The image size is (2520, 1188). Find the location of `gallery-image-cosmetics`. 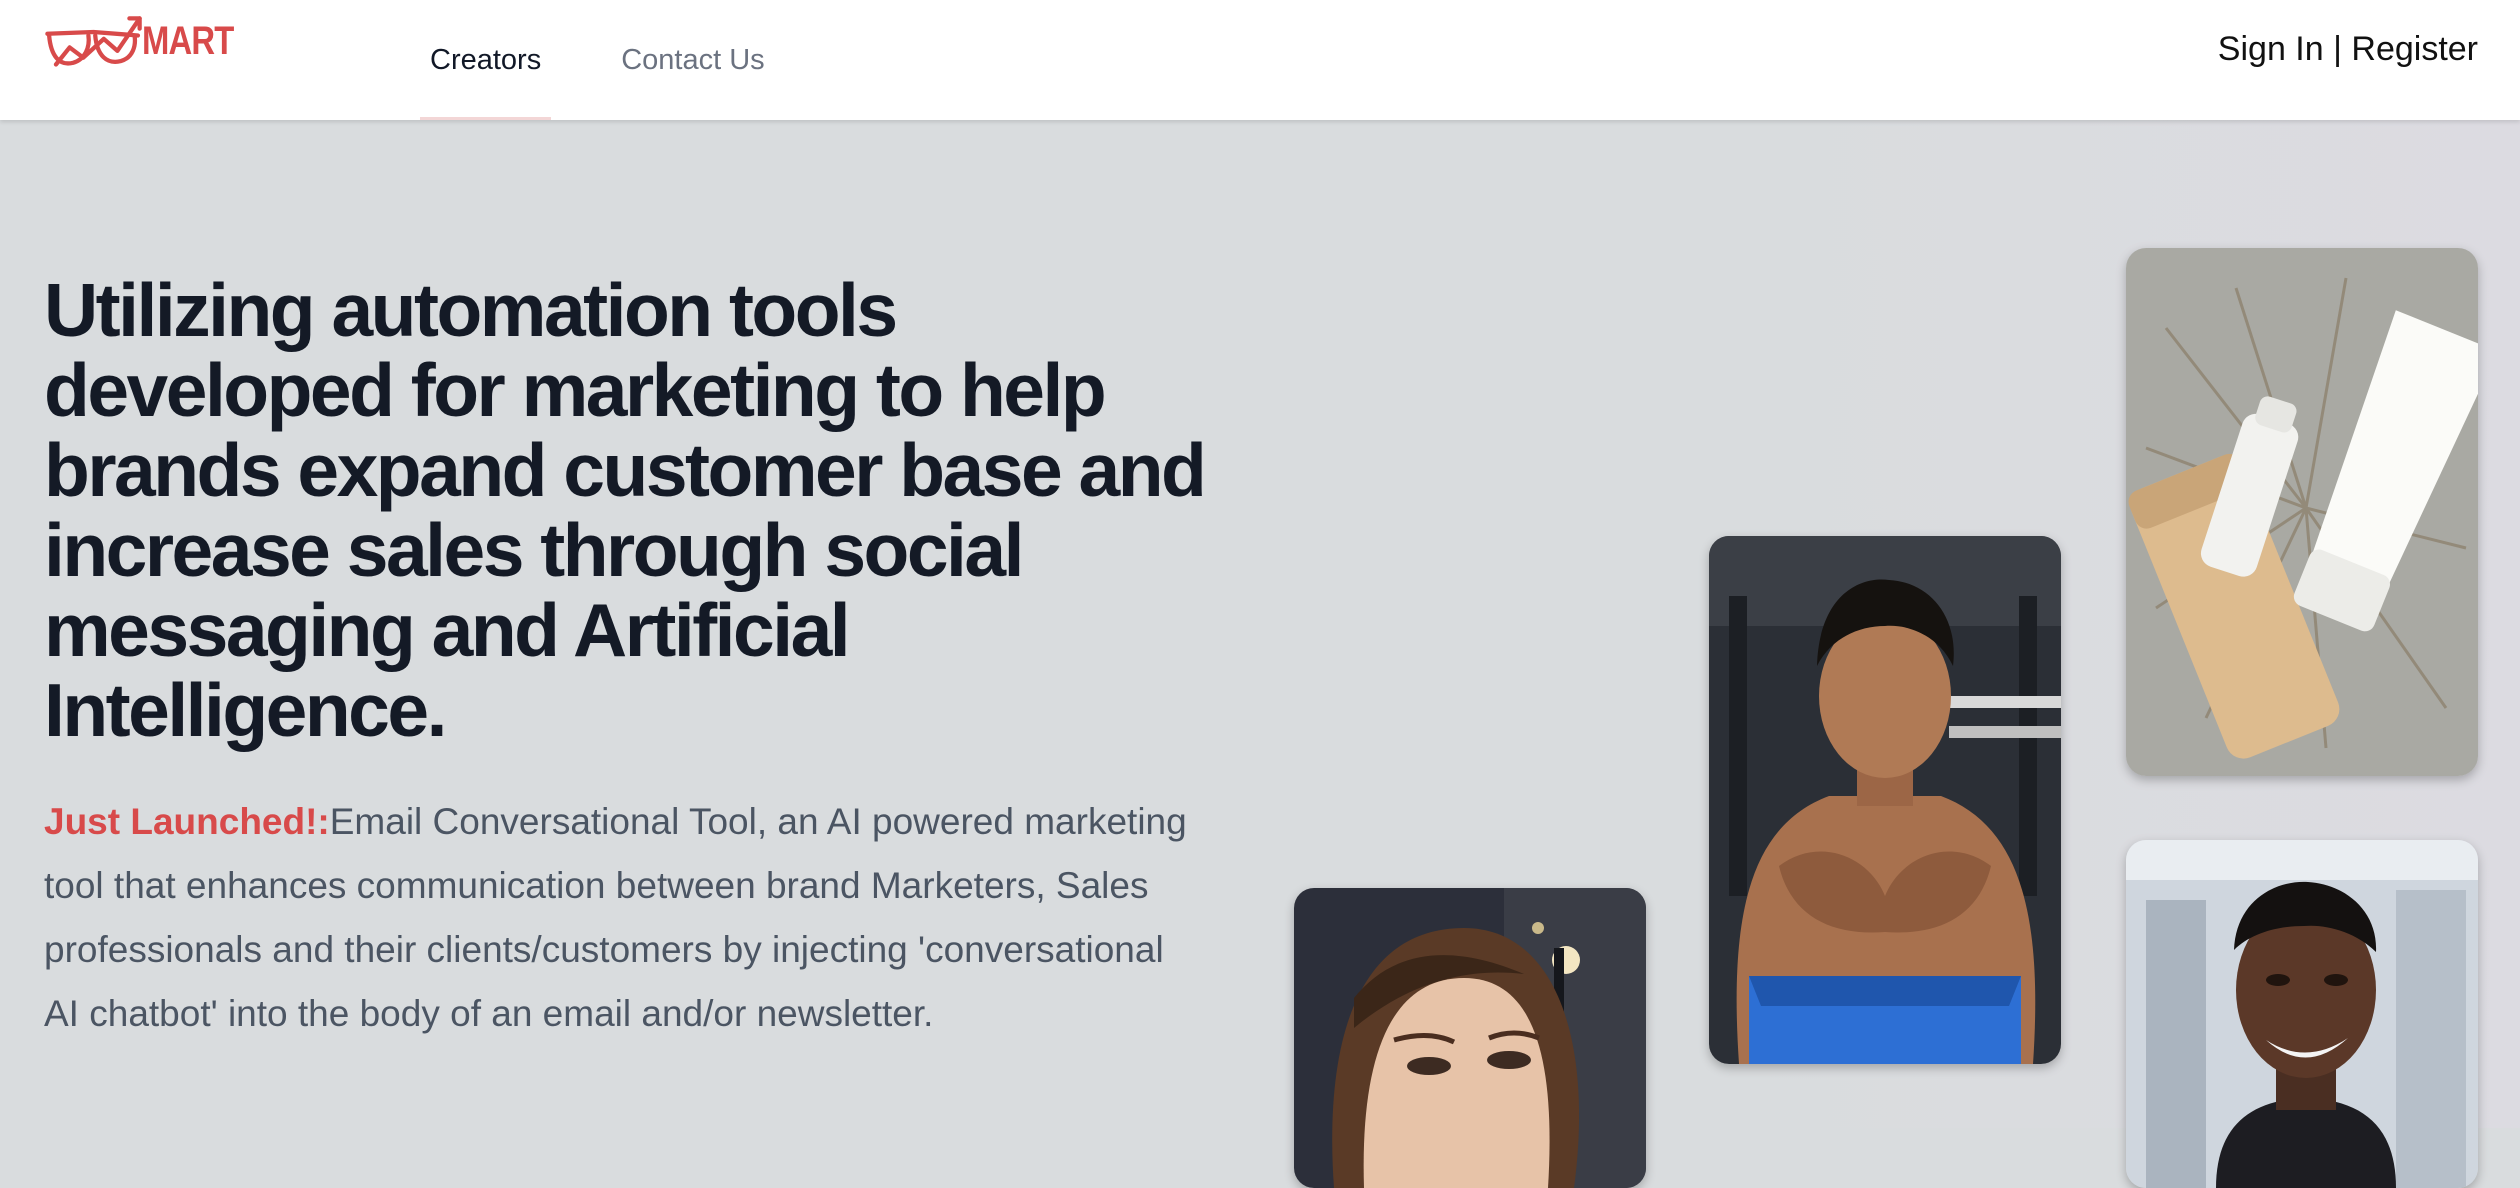

gallery-image-cosmetics is located at coordinates (2302, 512).